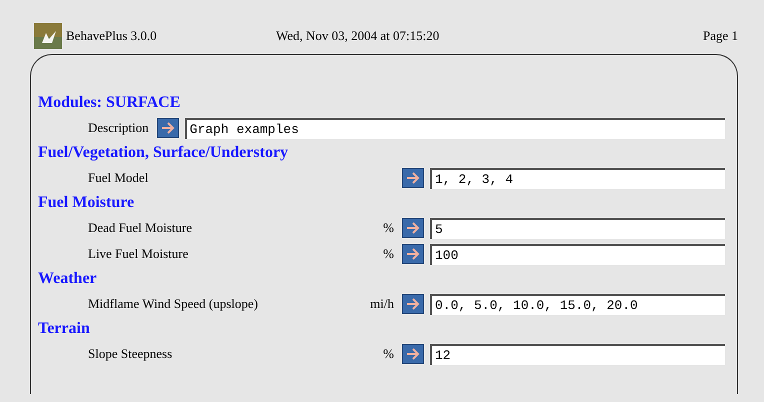  What do you see at coordinates (64, 329) in the screenshot?
I see `section-heading: Terrain` at bounding box center [64, 329].